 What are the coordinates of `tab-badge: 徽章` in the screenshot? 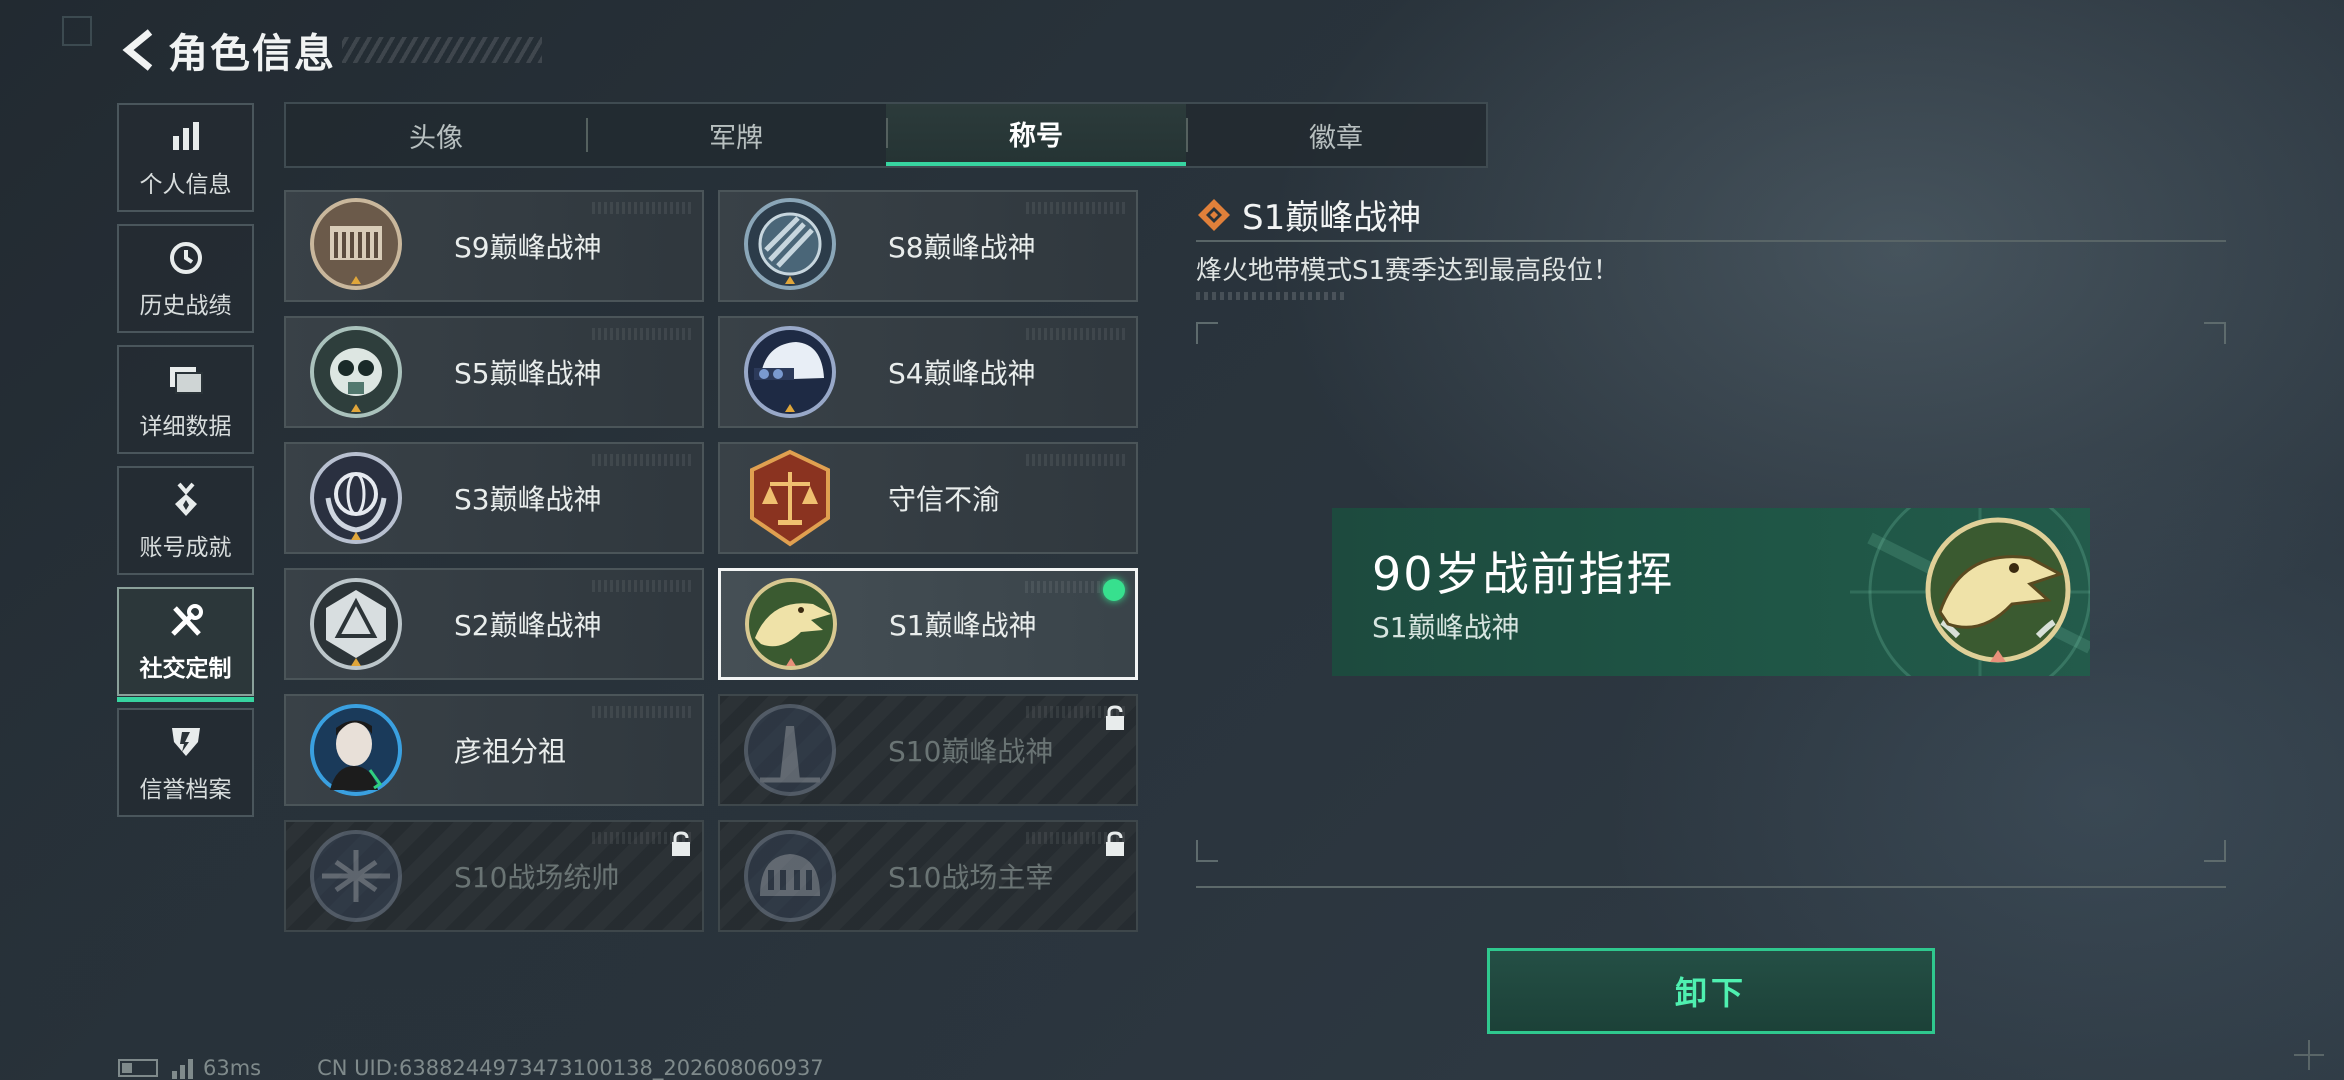 It's located at (1336, 135).